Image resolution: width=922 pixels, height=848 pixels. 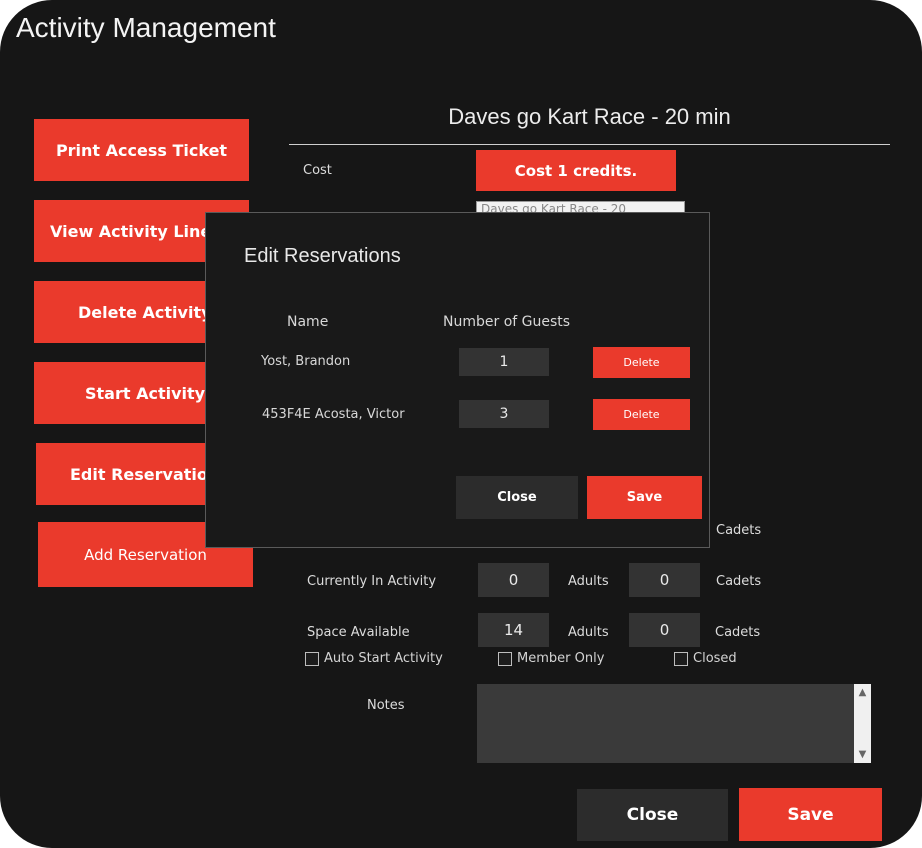 I want to click on print-access-ticket-button: Print Access Ticket, so click(x=141, y=150).